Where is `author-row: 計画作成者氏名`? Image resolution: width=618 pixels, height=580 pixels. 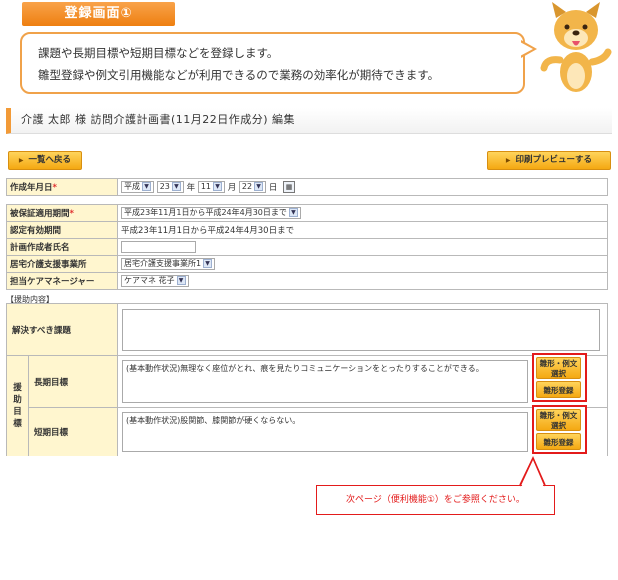 author-row: 計画作成者氏名 is located at coordinates (307, 247).